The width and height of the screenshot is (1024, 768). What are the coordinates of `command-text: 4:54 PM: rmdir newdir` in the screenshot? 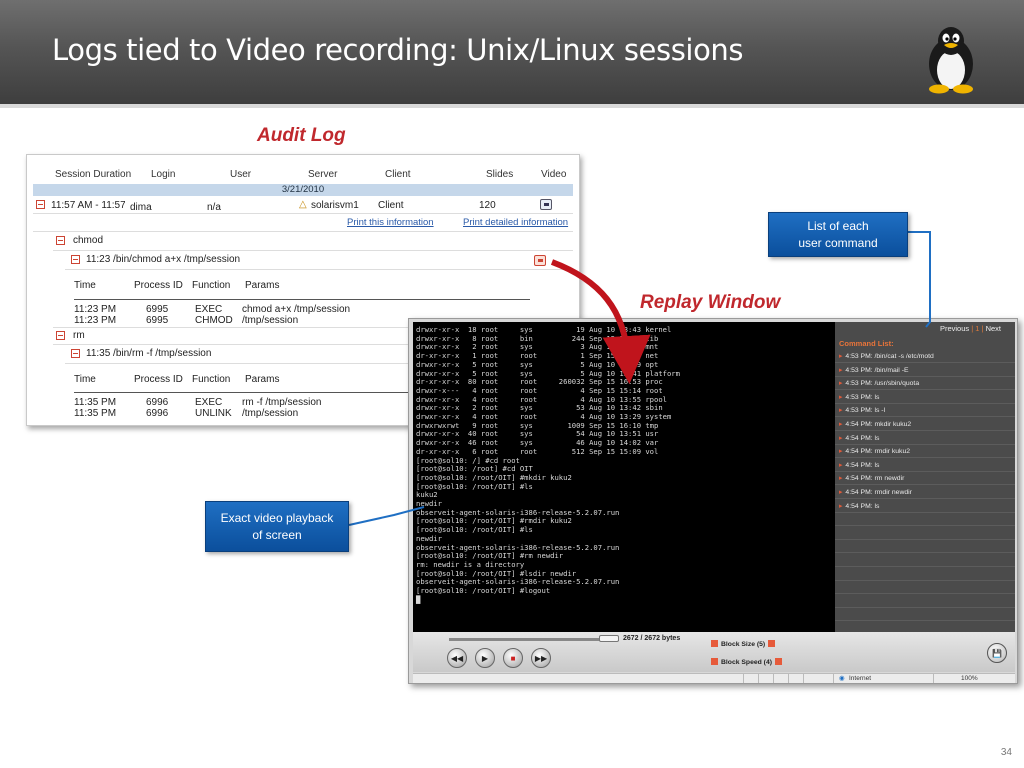 It's located at (878, 492).